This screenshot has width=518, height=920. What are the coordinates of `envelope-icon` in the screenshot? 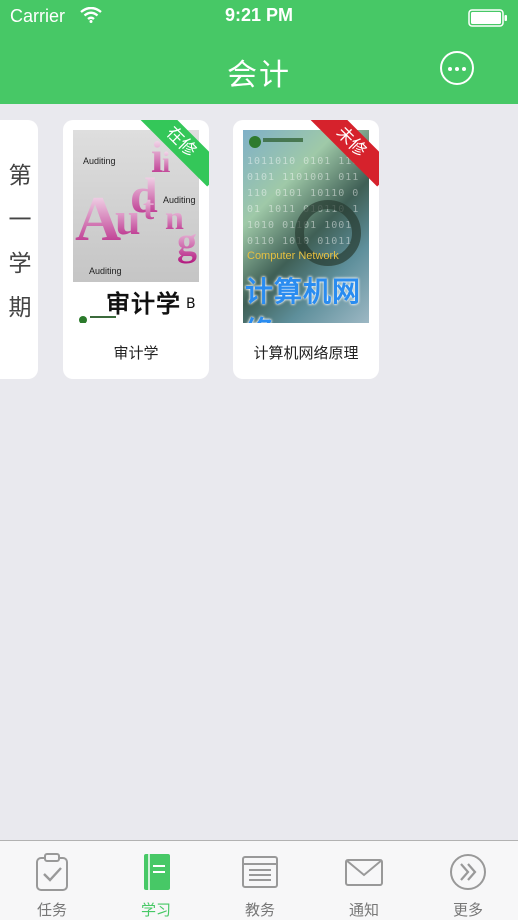 It's located at (364, 872).